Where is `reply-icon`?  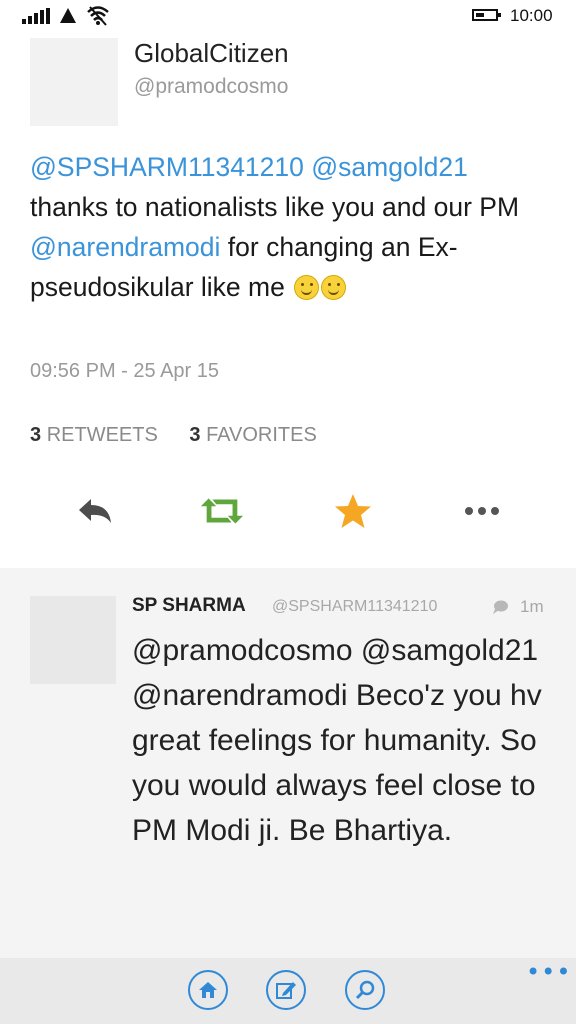 reply-icon is located at coordinates (95, 511).